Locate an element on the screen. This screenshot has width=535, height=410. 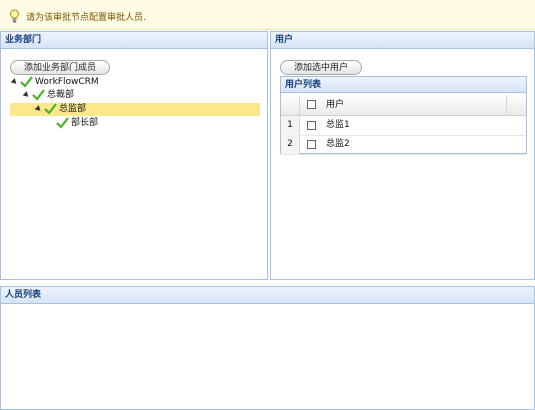
tree-node-label: WorkFlowCRM is located at coordinates (67, 82).